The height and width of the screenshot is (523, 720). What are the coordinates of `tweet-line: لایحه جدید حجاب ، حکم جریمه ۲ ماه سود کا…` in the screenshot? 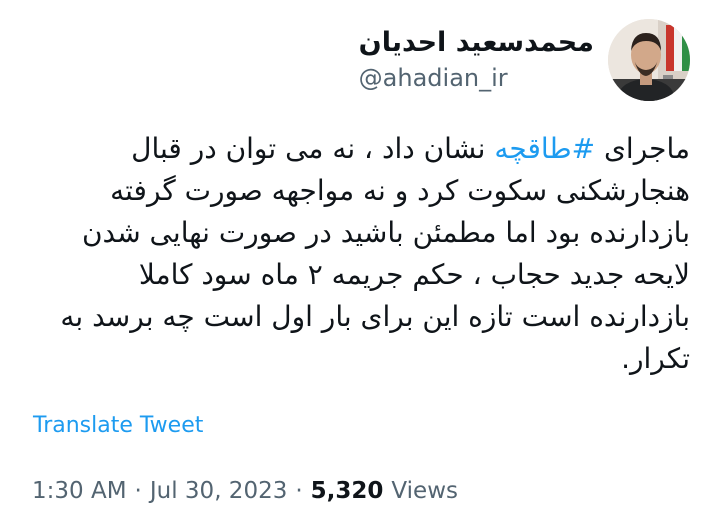 It's located at (414, 274).